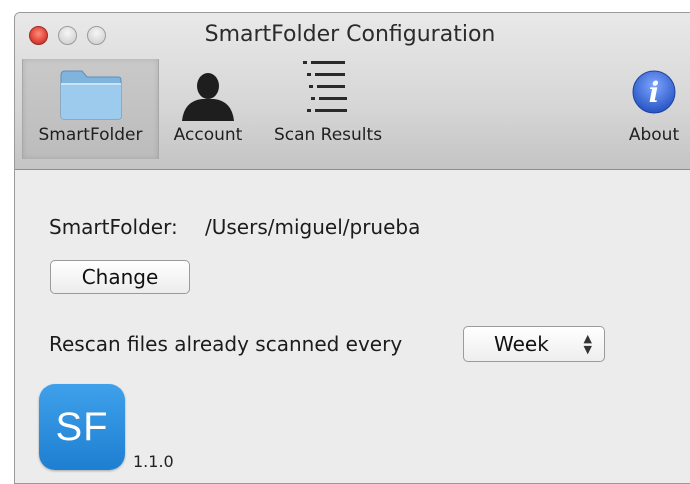 The height and width of the screenshot is (484, 690). I want to click on toolbar-item-scan-results: Scan Results, so click(328, 109).